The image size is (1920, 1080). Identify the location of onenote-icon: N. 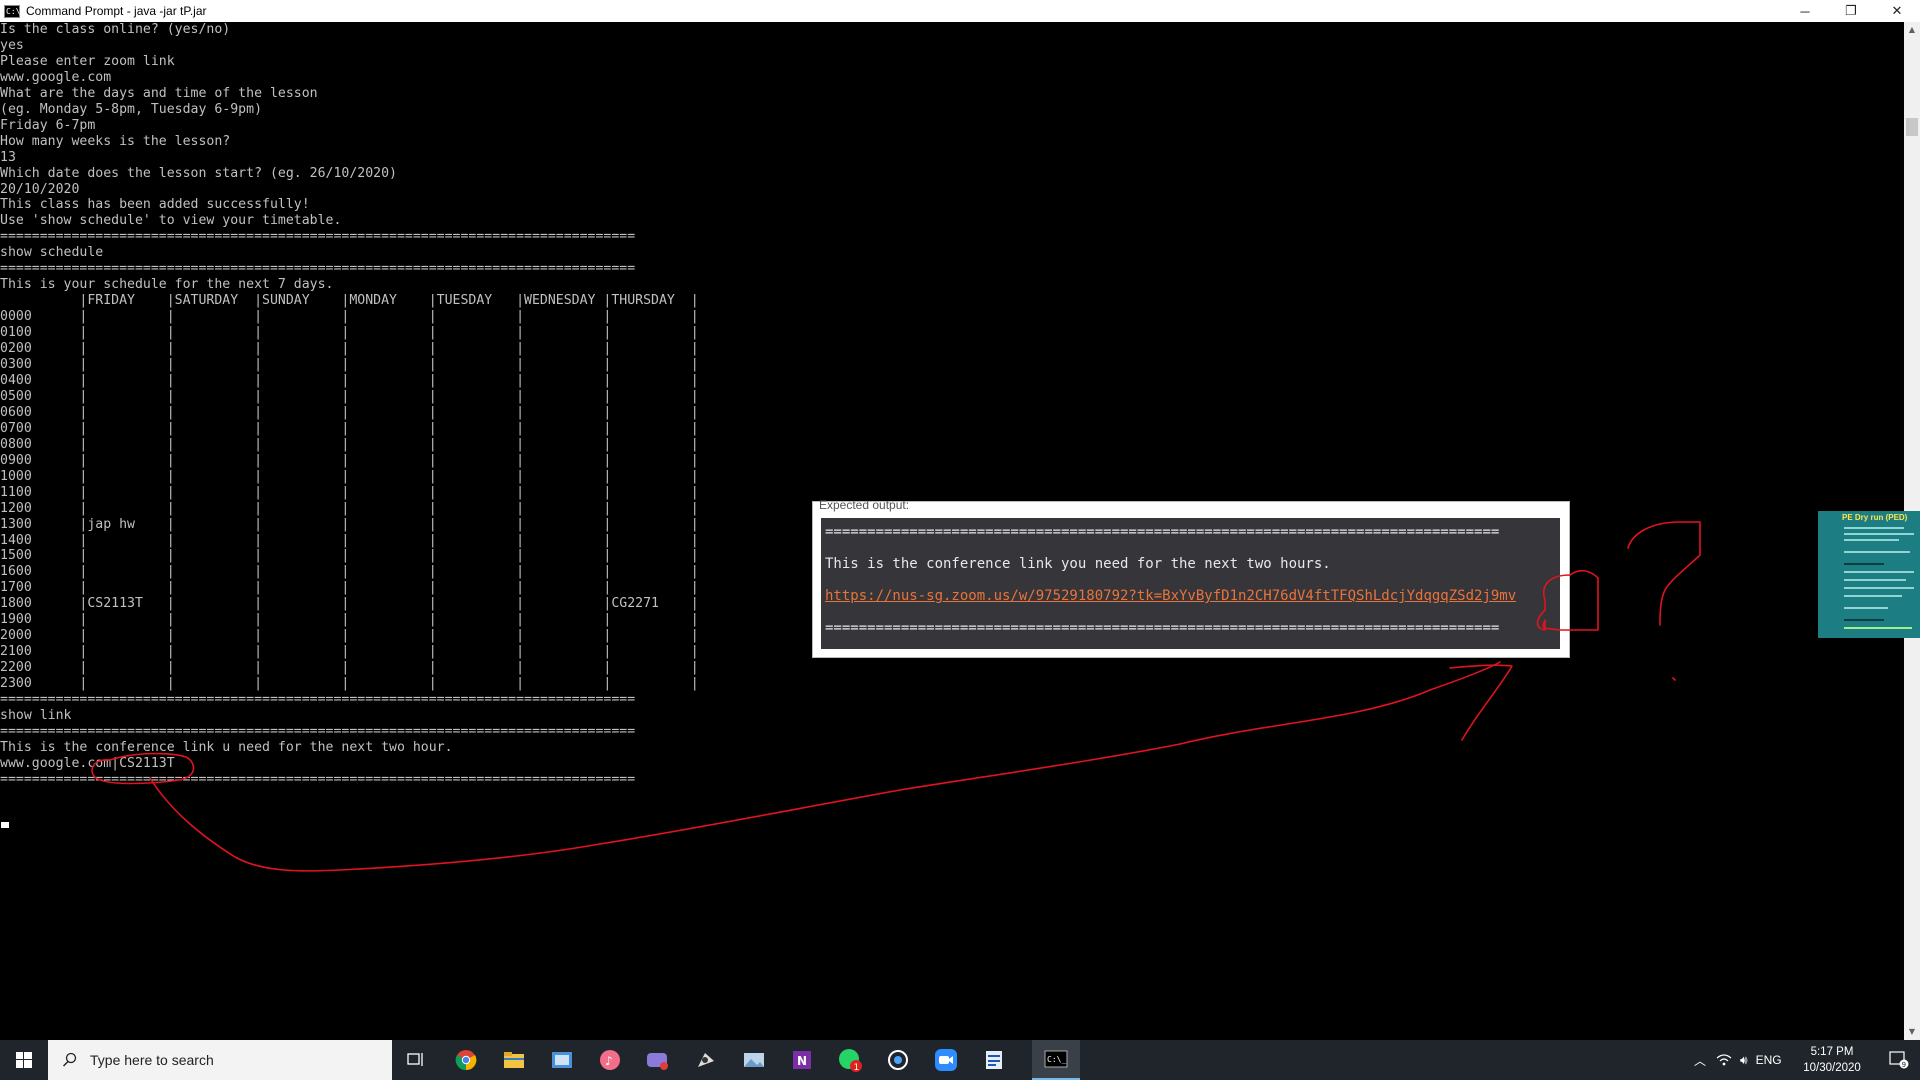
(802, 1060).